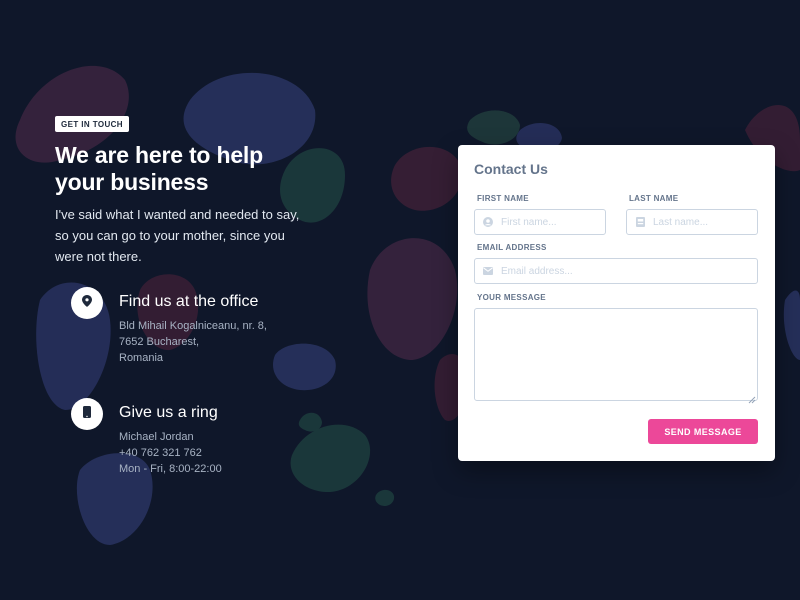 The image size is (800, 600). I want to click on last-name-input, so click(705, 222).